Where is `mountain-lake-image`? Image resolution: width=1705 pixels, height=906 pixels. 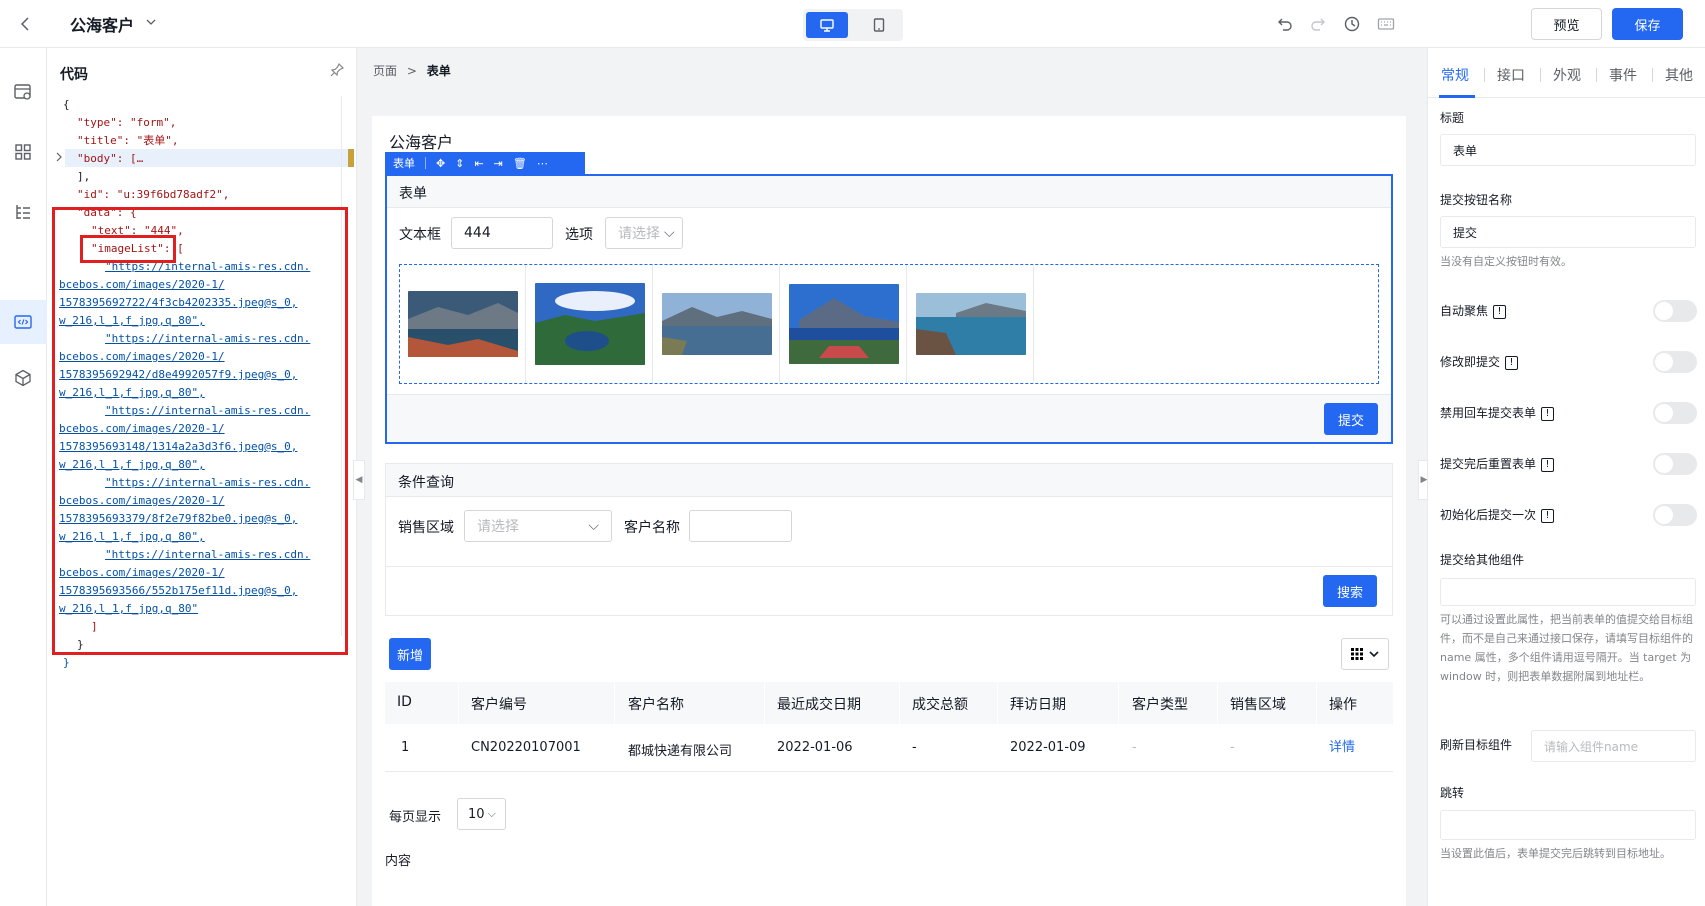 mountain-lake-image is located at coordinates (716, 324).